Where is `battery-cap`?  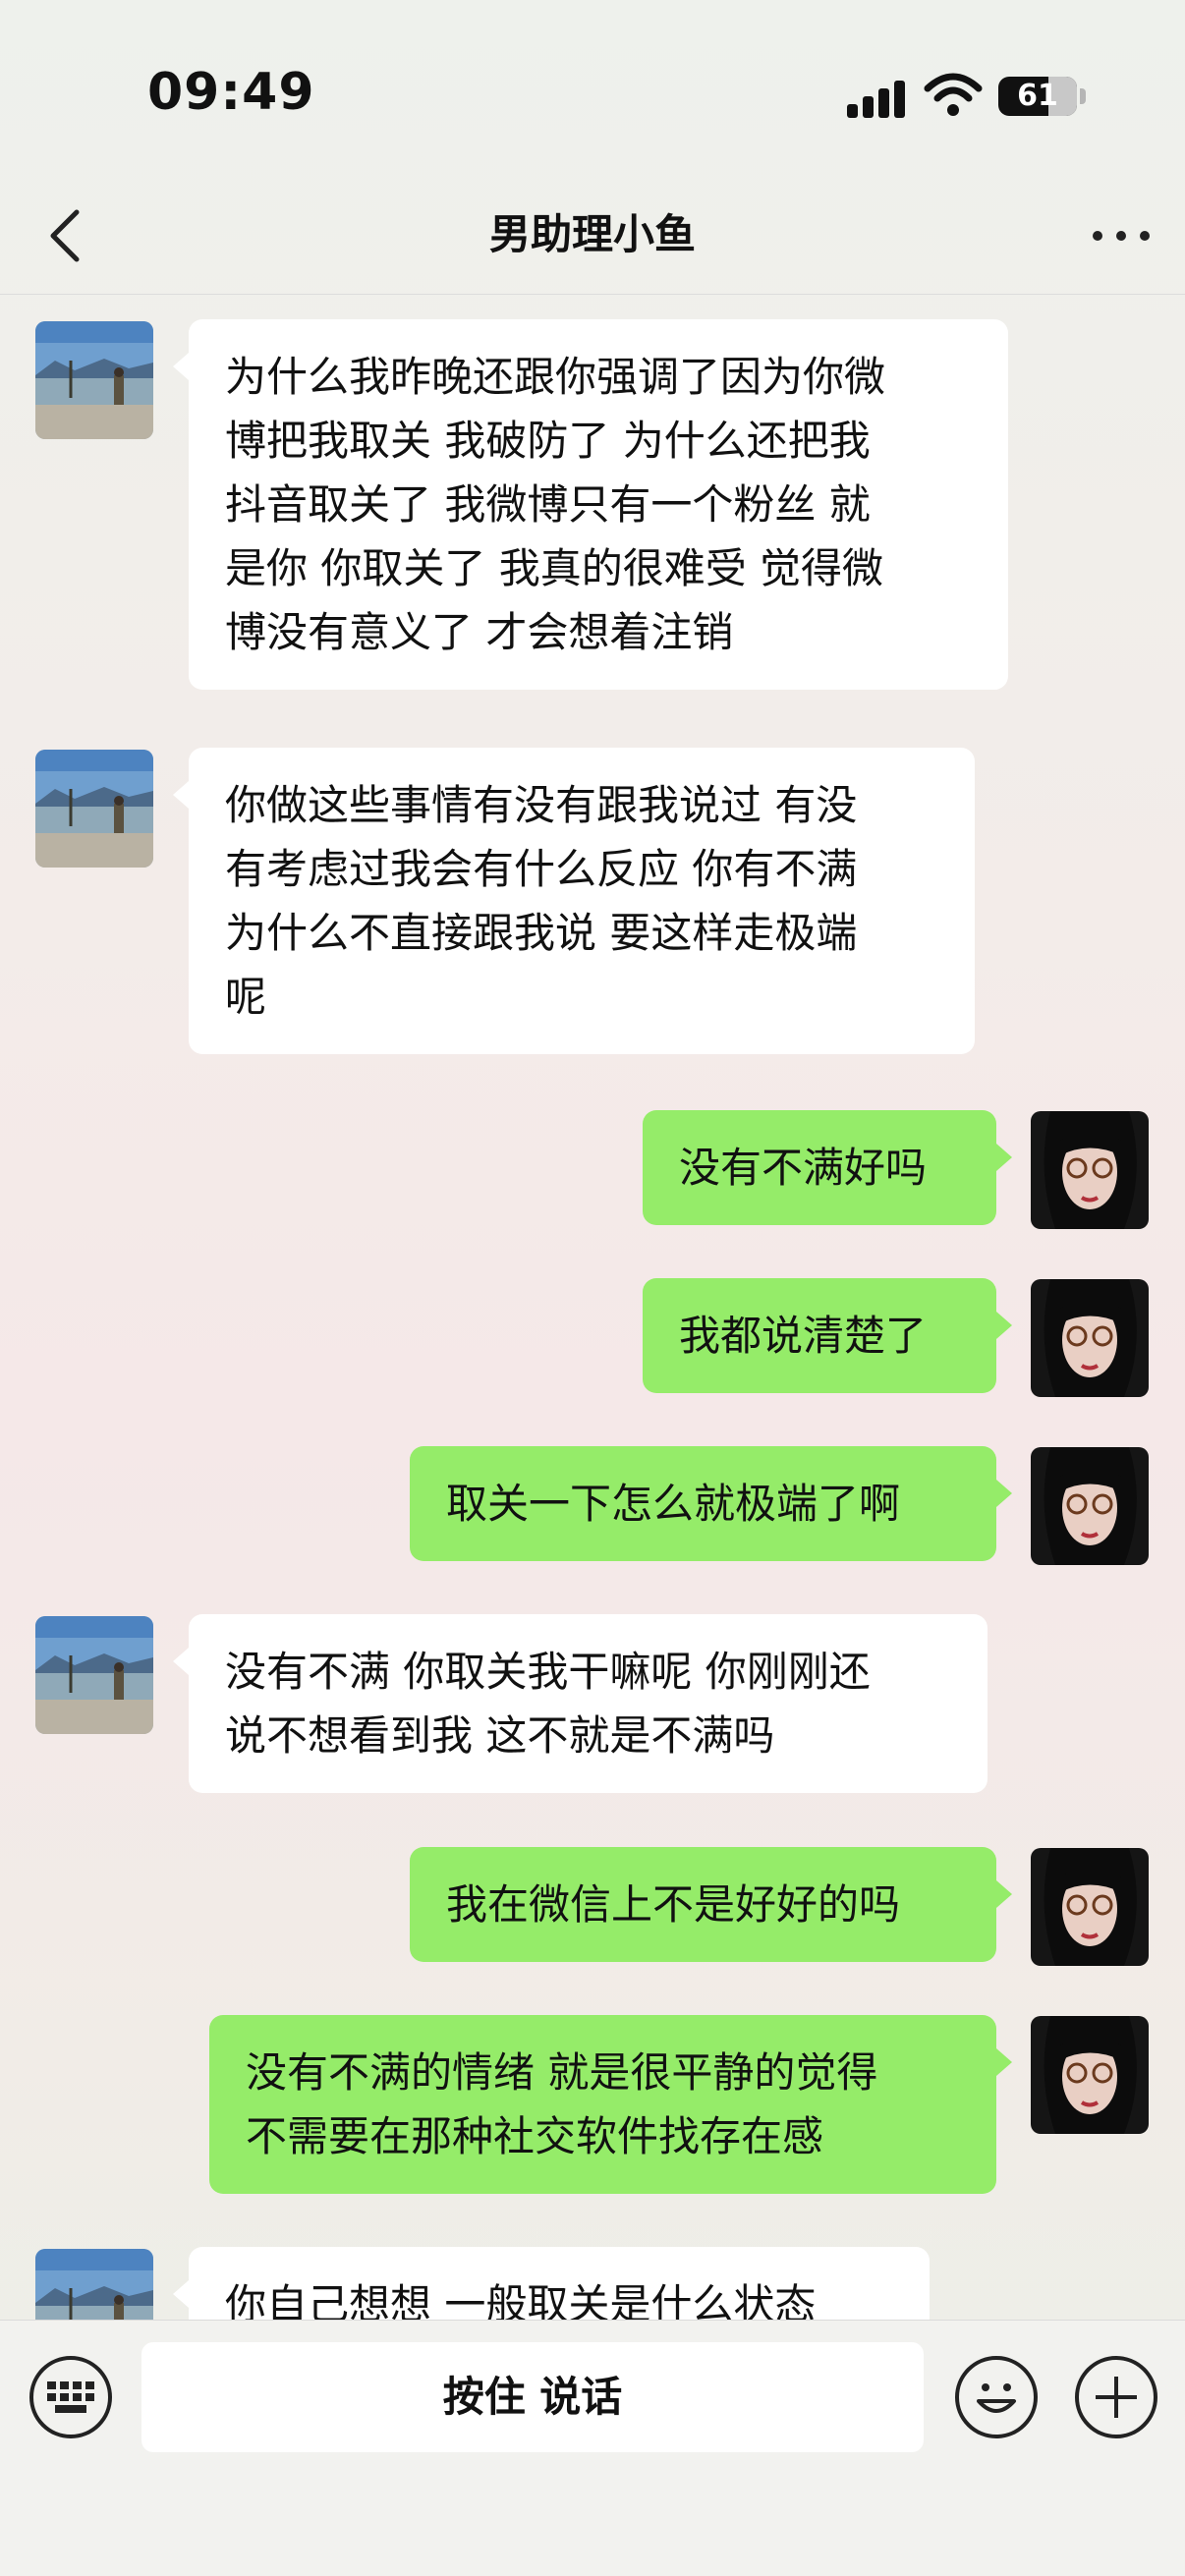 battery-cap is located at coordinates (1083, 96).